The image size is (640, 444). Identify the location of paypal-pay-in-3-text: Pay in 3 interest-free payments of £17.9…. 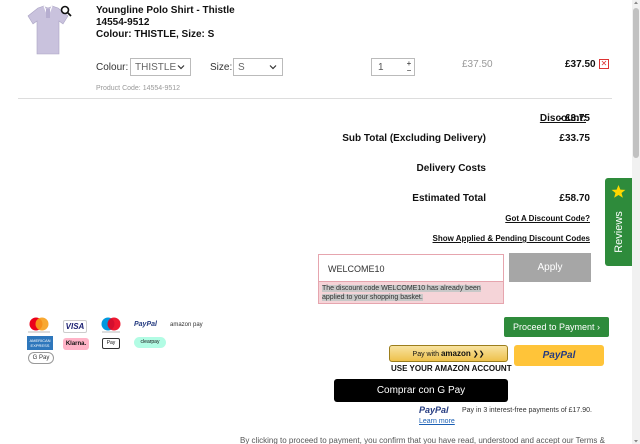
(527, 410).